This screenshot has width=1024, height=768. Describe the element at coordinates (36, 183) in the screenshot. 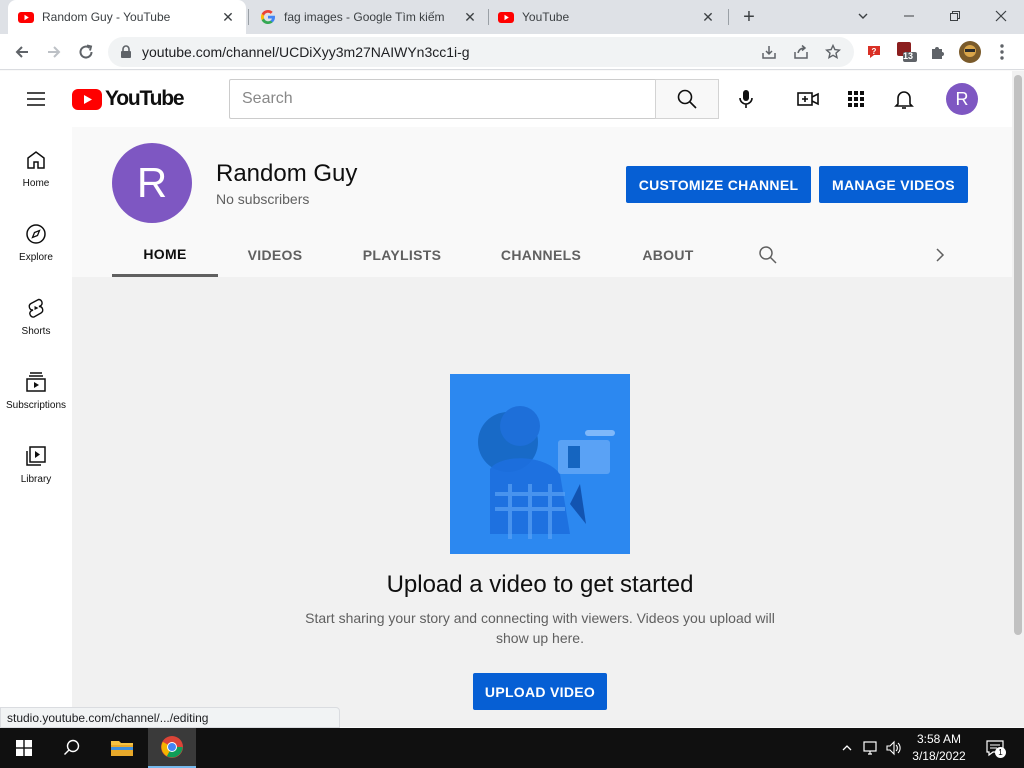

I see `guide-label: Home` at that location.